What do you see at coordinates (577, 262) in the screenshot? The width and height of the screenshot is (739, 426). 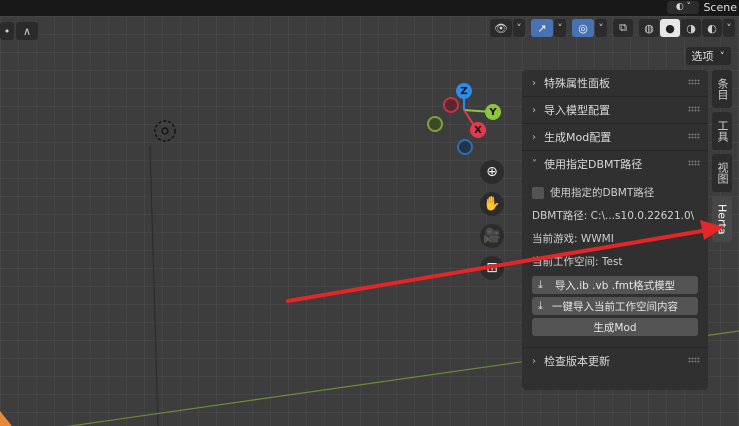 I see `current-workspace-text: 当前工作空间: Test` at bounding box center [577, 262].